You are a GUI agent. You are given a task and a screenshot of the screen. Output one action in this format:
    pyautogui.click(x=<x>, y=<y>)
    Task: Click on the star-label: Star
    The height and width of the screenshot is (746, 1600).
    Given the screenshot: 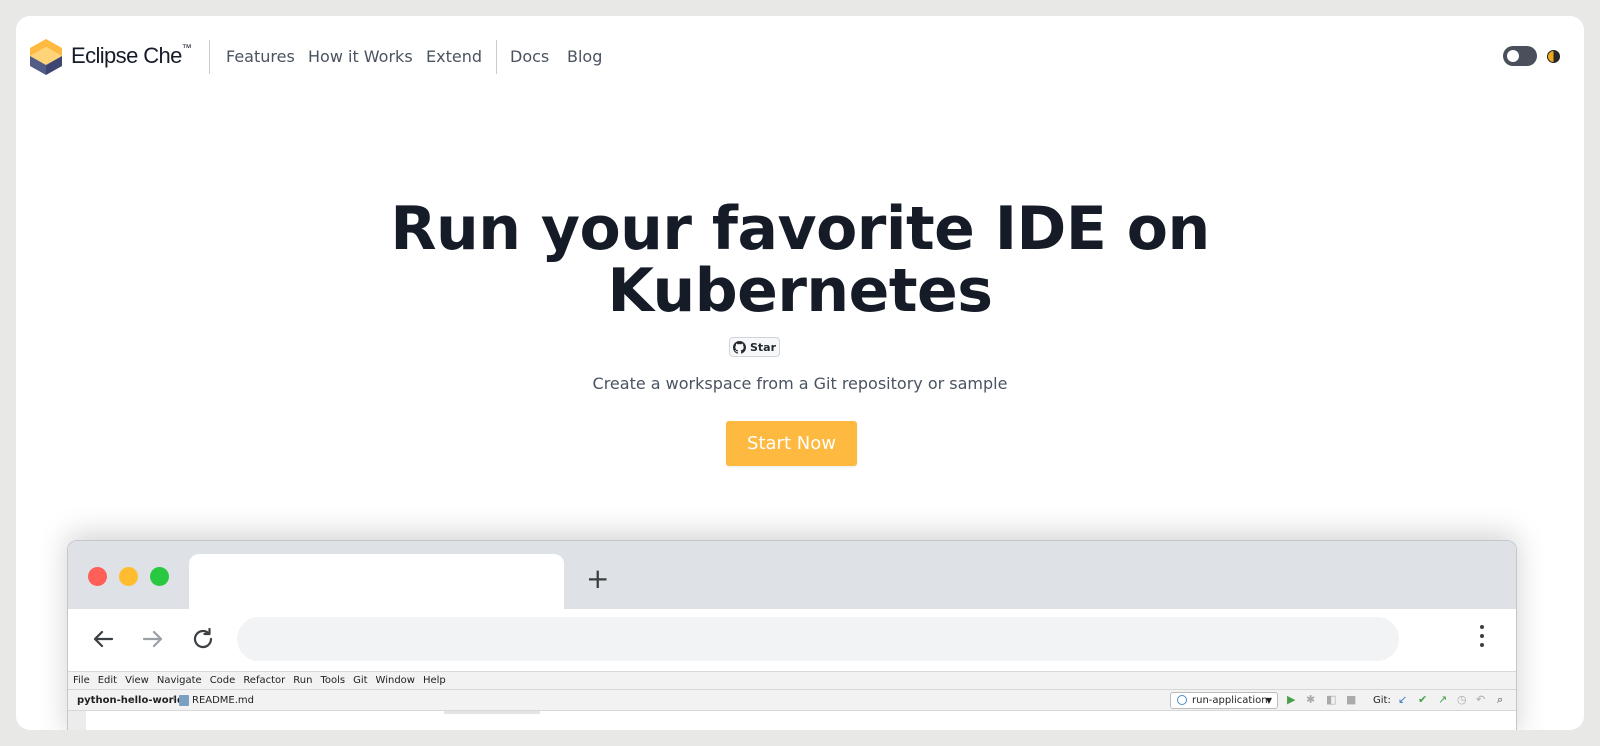 What is the action you would take?
    pyautogui.click(x=763, y=347)
    